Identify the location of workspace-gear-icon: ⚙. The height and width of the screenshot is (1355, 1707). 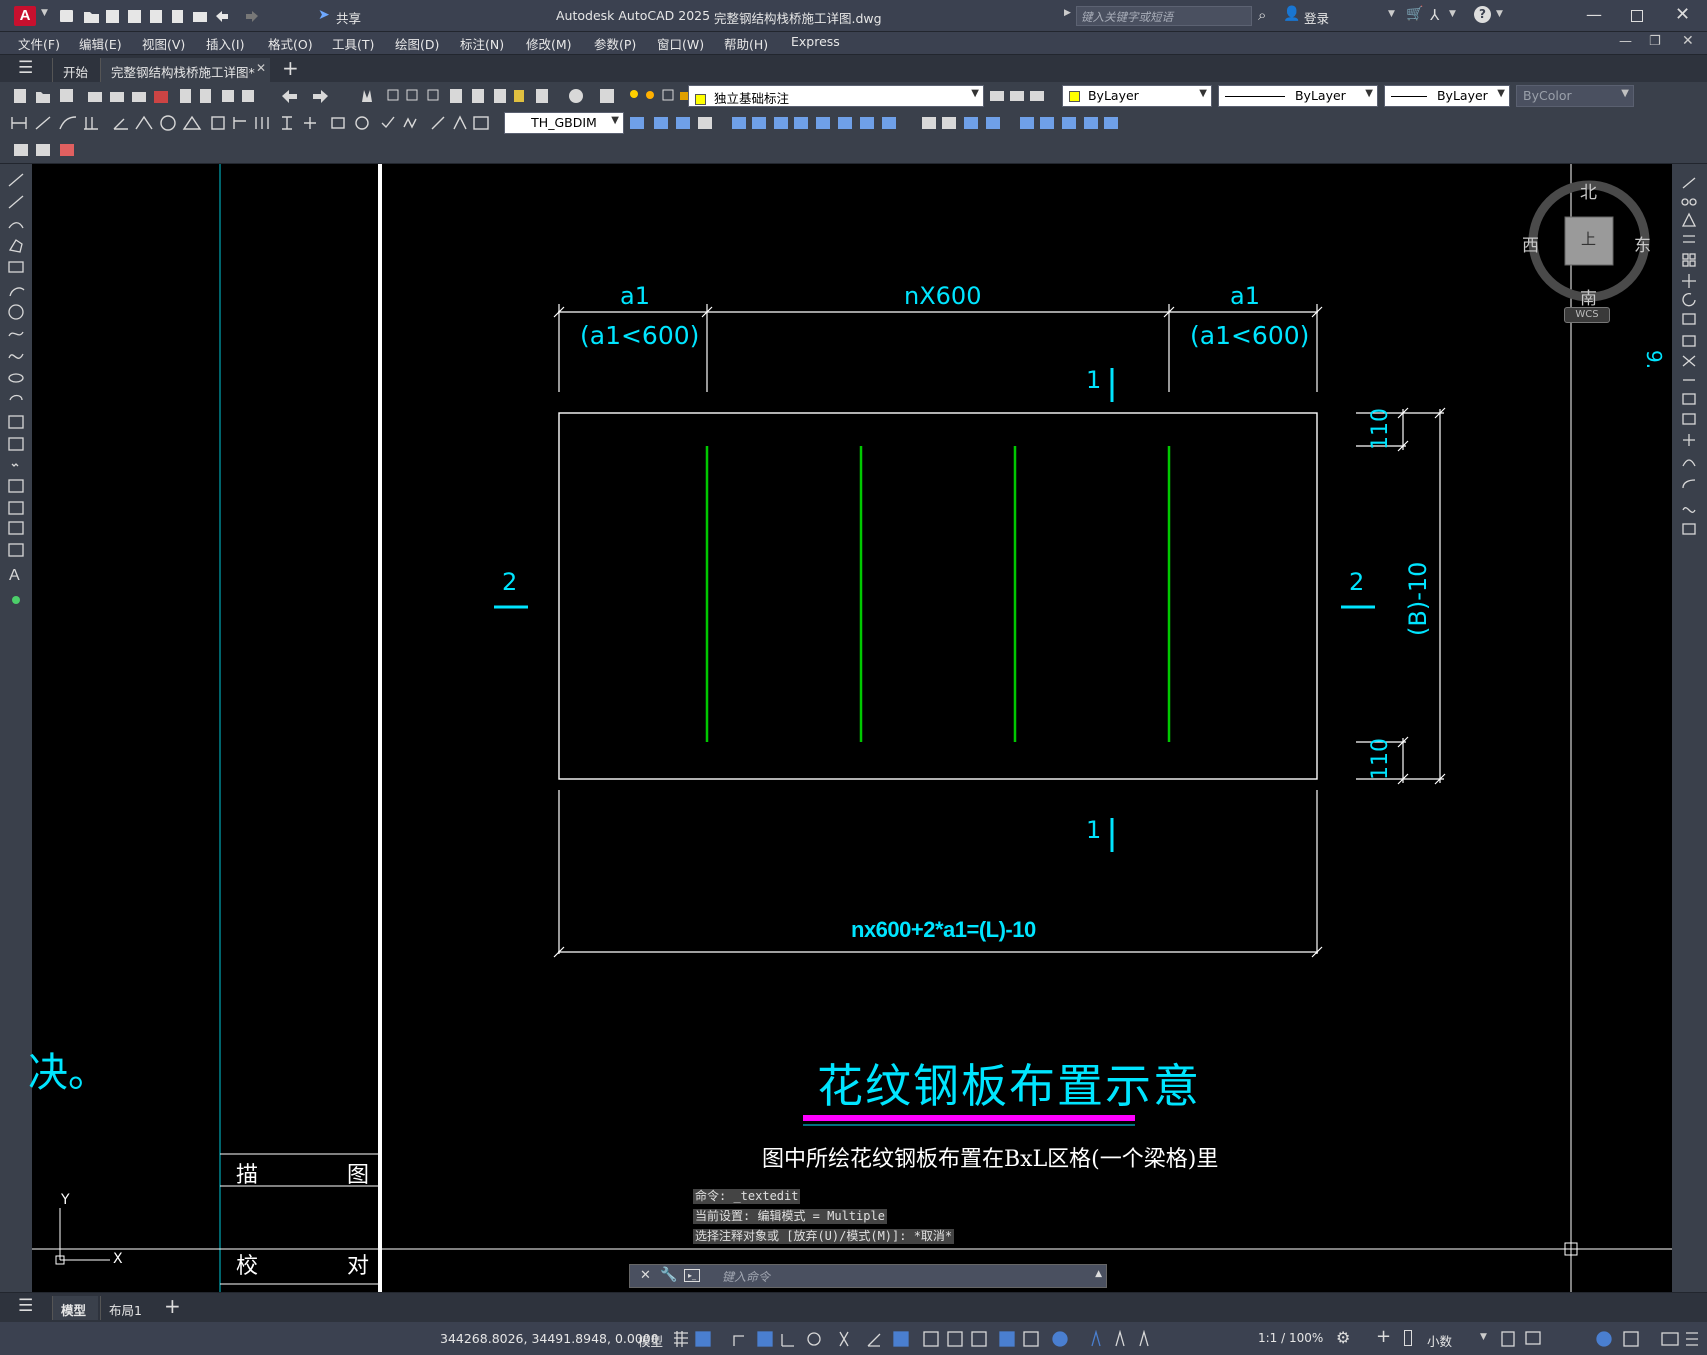
(1343, 1337).